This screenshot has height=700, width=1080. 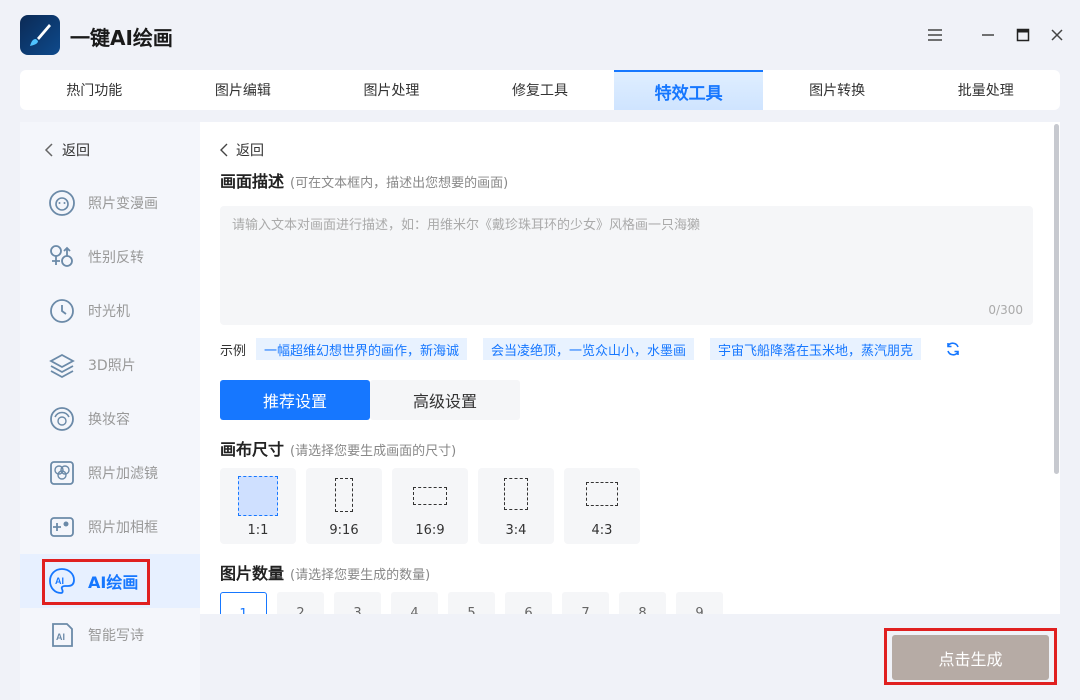 I want to click on tab-image-process: 图片处理, so click(x=391, y=90).